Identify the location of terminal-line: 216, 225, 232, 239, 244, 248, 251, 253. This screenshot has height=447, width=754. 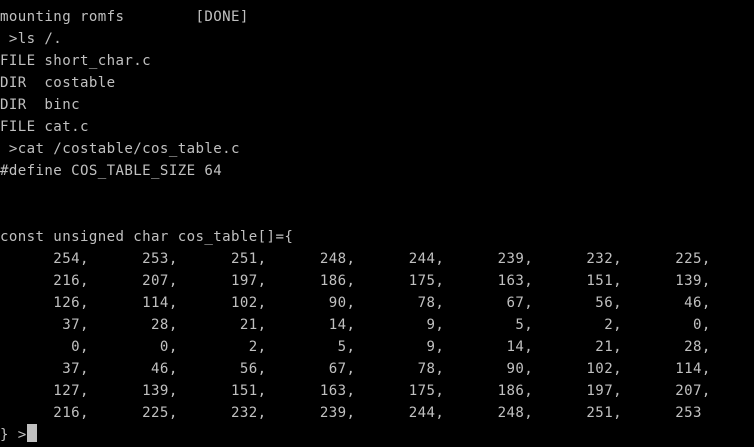
(351, 413).